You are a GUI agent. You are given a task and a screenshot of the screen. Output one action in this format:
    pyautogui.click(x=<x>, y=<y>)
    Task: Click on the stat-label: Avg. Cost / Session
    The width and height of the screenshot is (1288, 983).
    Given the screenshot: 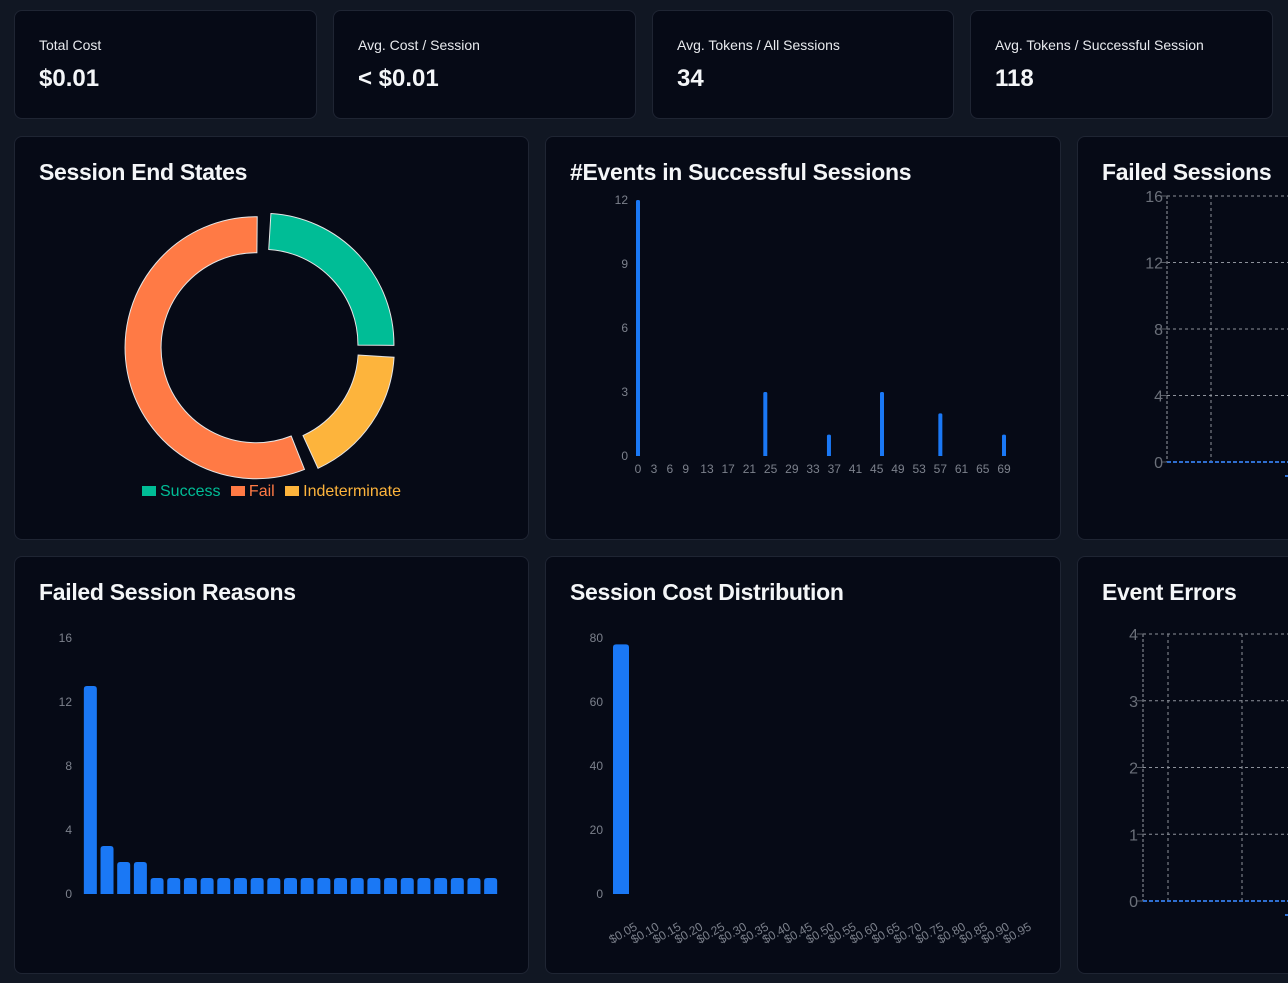 What is the action you would take?
    pyautogui.click(x=419, y=45)
    